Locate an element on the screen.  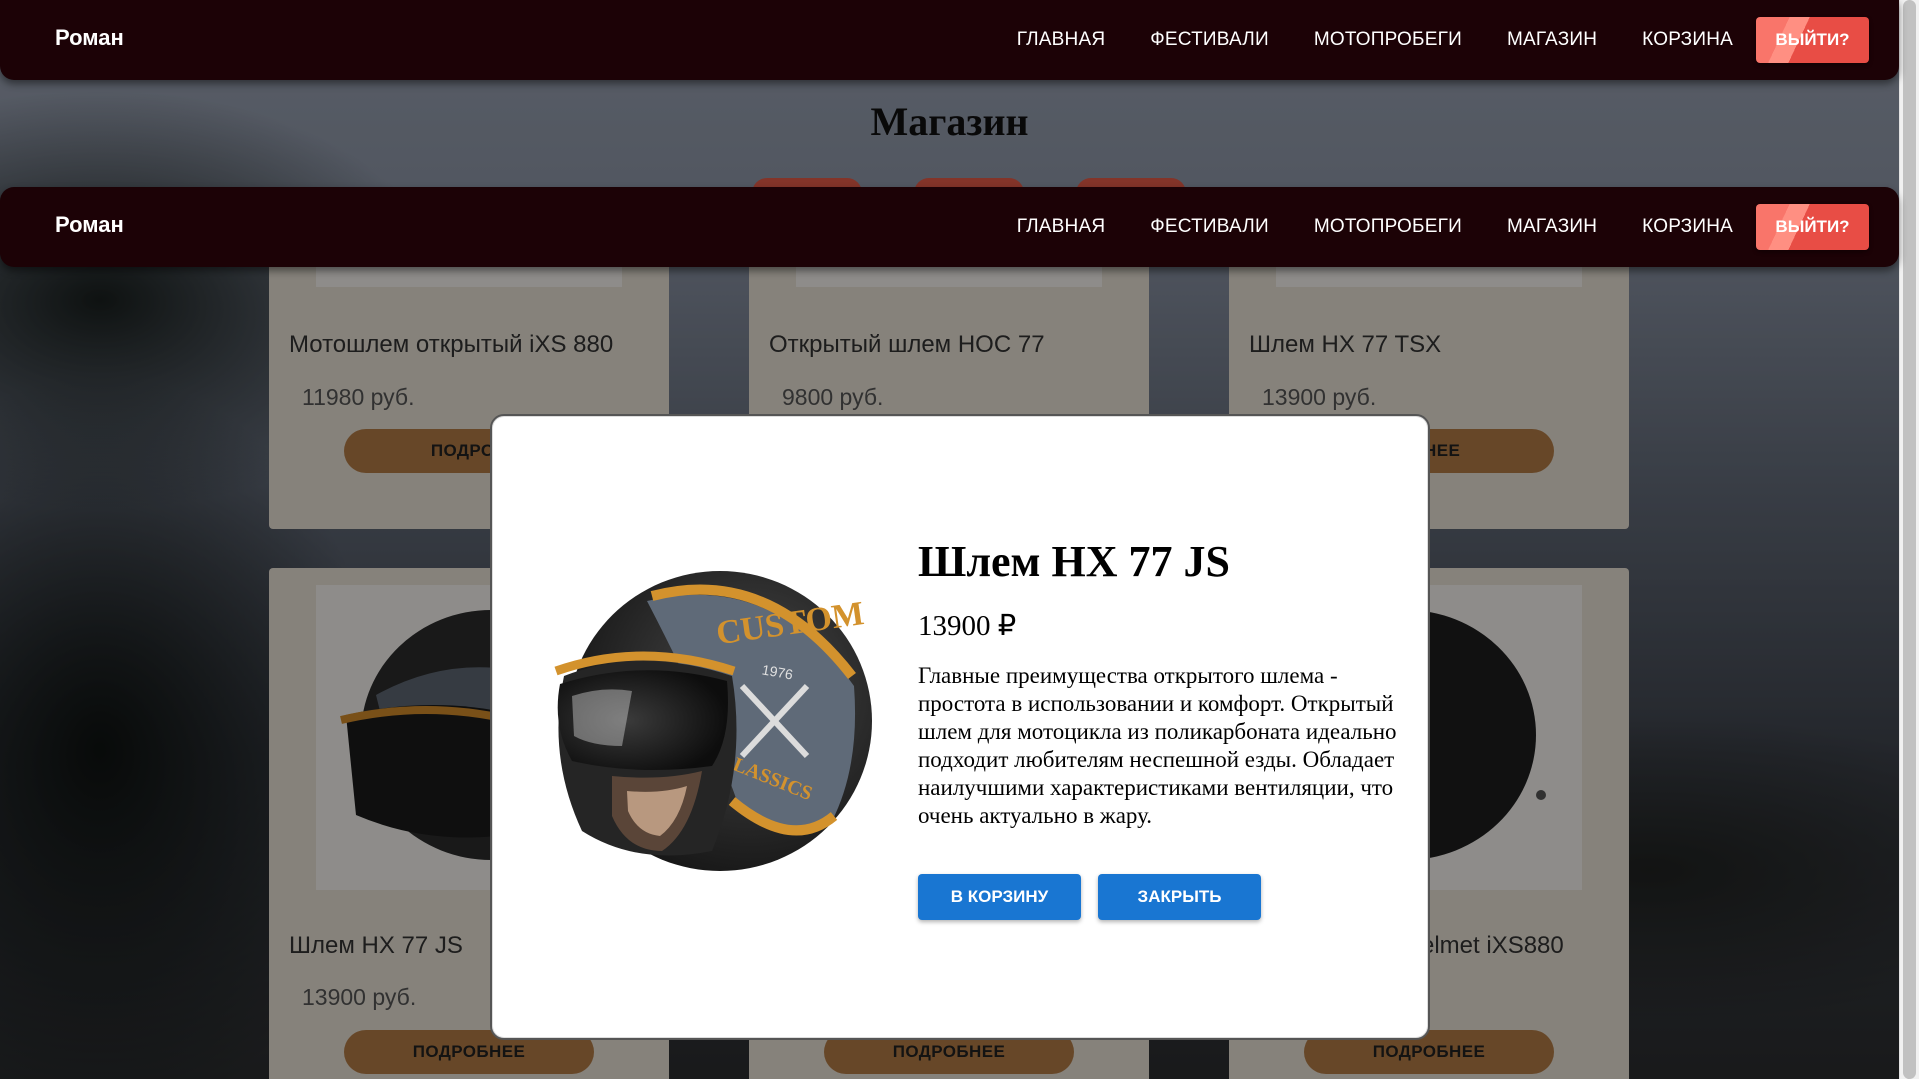
close-modal-button: ЗАКРЫТЬ is located at coordinates (1179, 897).